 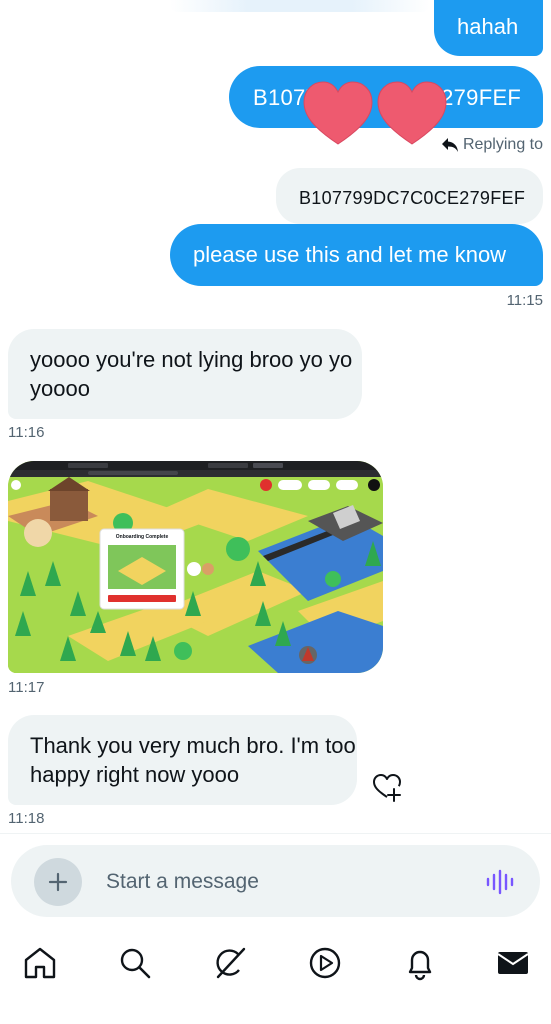 What do you see at coordinates (502, 144) in the screenshot?
I see `replying-to-label: Replying to` at bounding box center [502, 144].